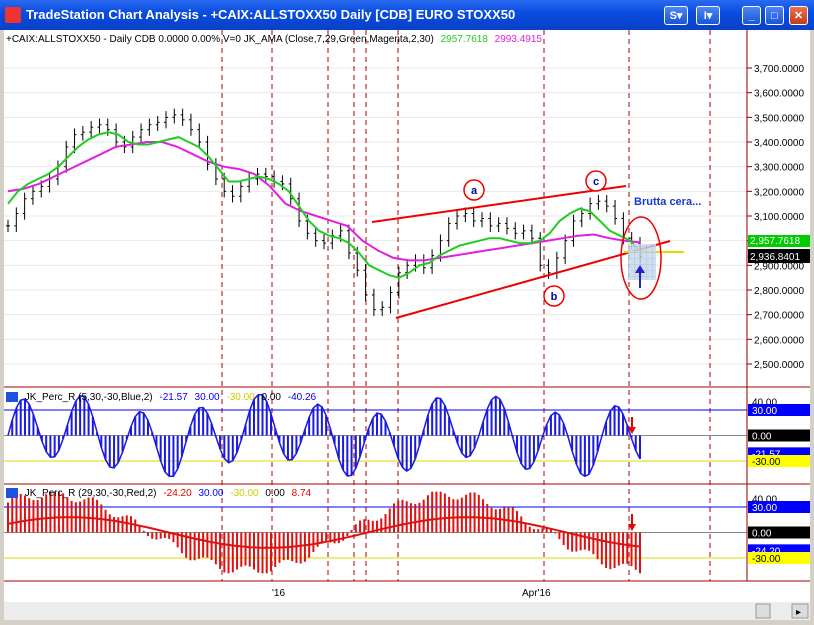 The width and height of the screenshot is (814, 625). What do you see at coordinates (302, 397) in the screenshot?
I see `perc-r-1-extra: -40.26` at bounding box center [302, 397].